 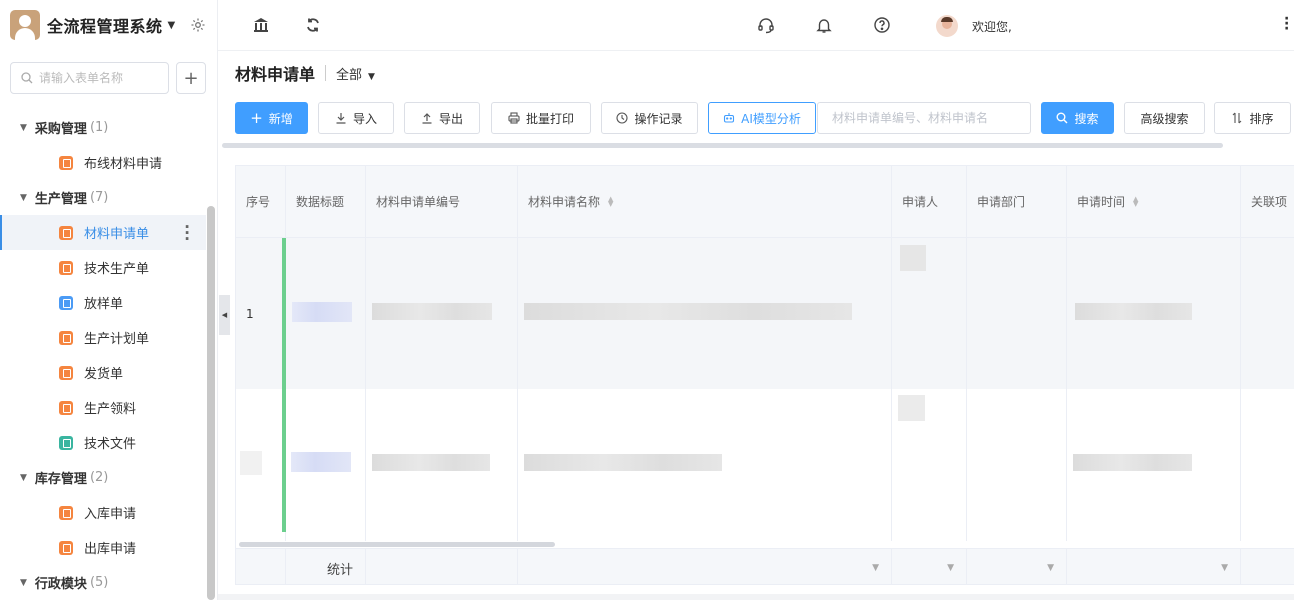 I want to click on app-logo, so click(x=25, y=25).